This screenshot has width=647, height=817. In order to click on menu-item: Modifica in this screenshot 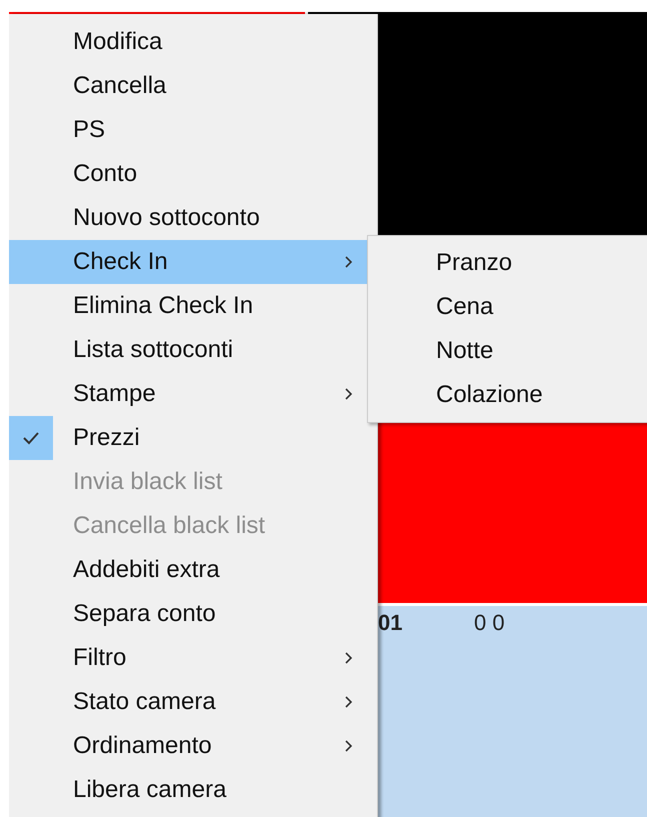, I will do `click(193, 42)`.